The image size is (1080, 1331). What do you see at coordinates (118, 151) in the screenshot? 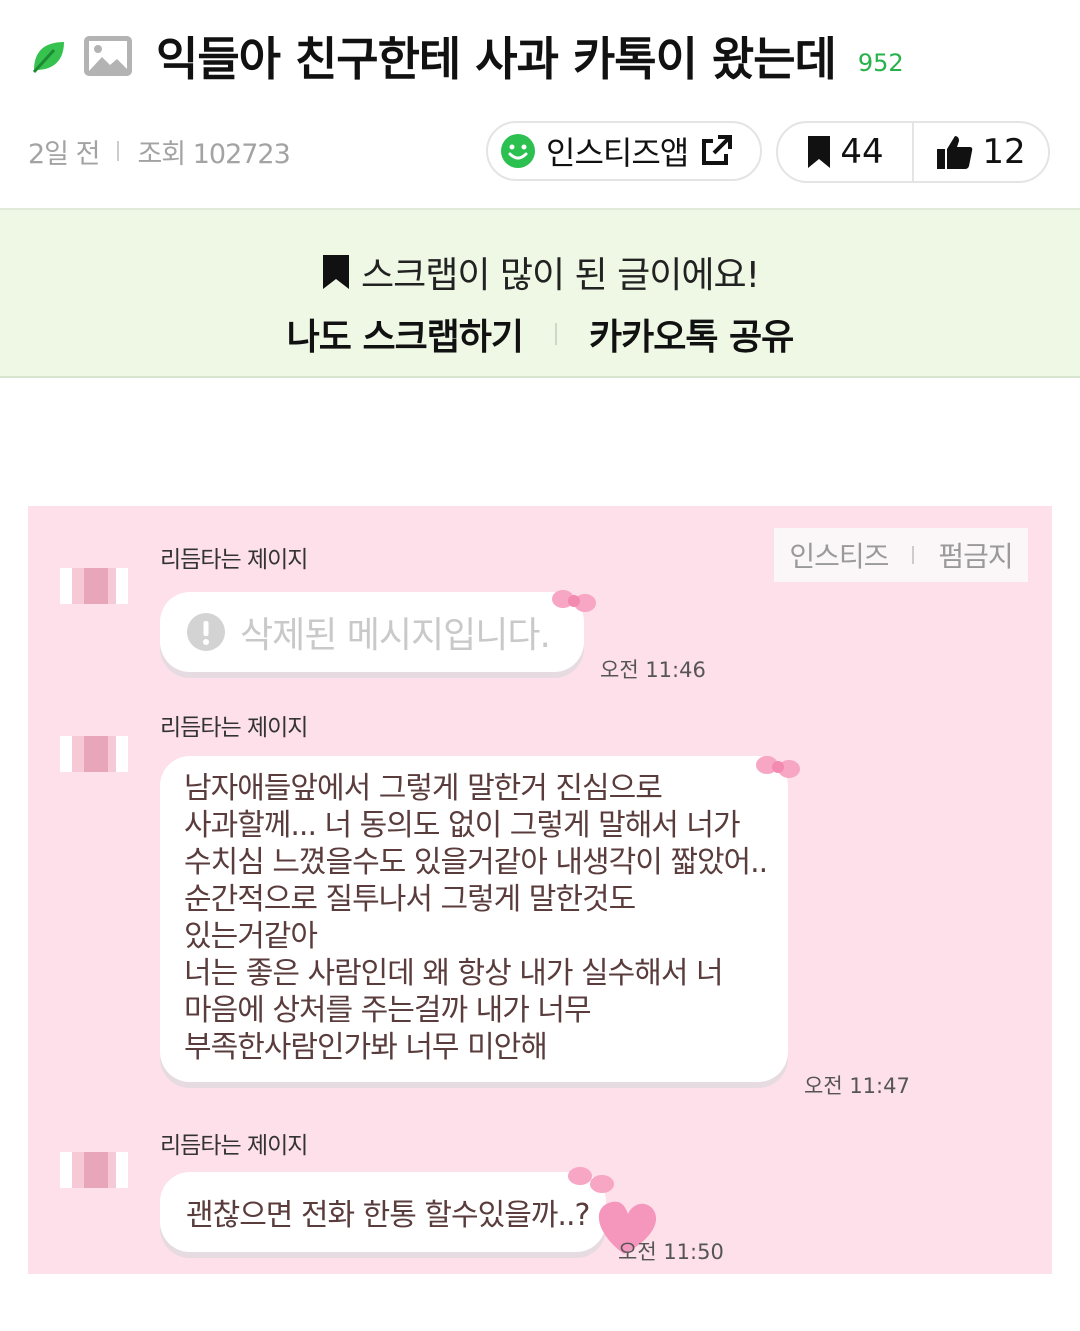
I see `meta-divider` at bounding box center [118, 151].